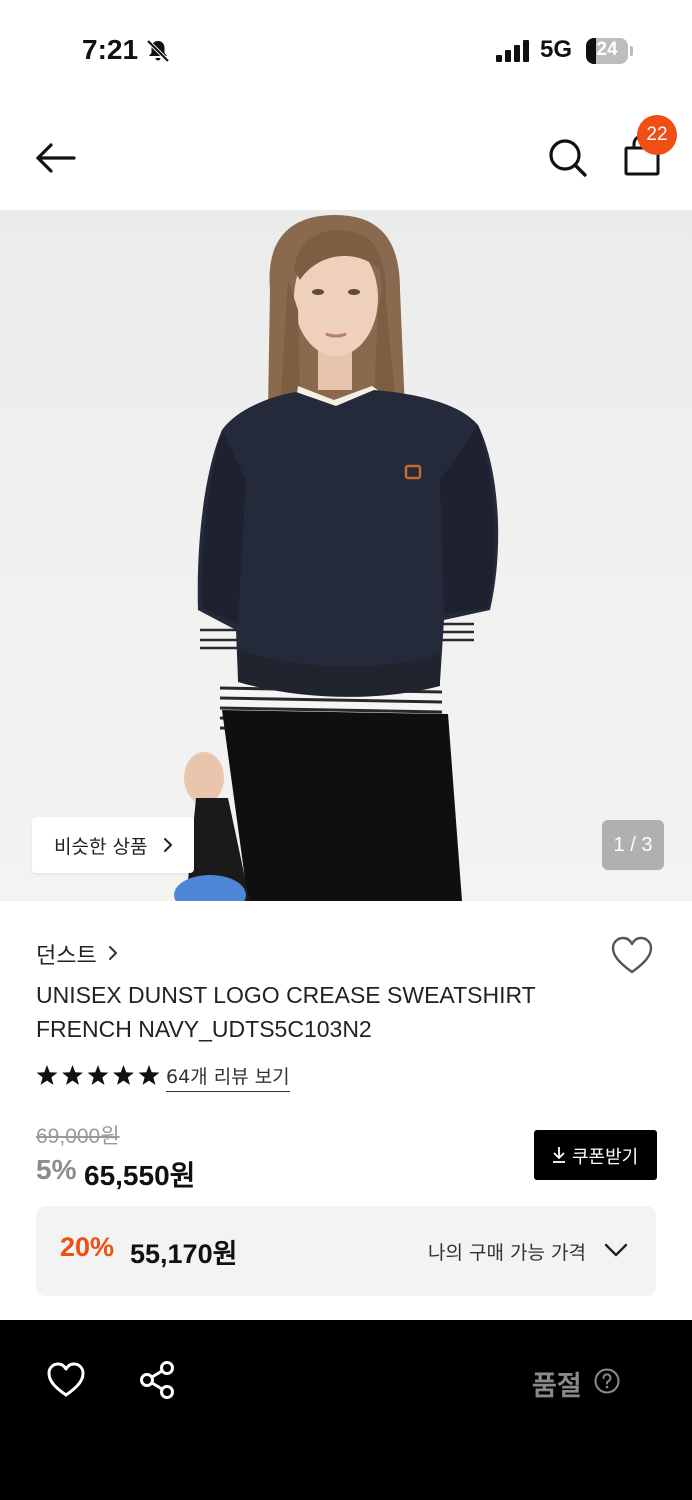  Describe the element at coordinates (507, 1253) in the screenshot. I see `my-price-label: 나의 구매 가능 가격` at that location.